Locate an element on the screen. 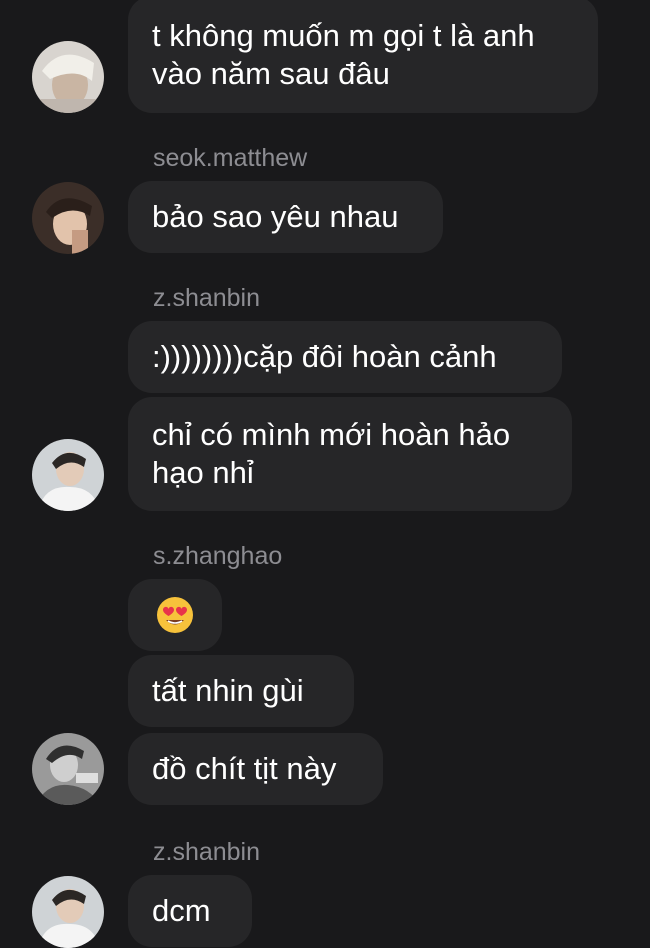 Image resolution: width=650 pixels, height=948 pixels. message-bubble: chỉ có mình mới hoàn hảo hạo nhỉ is located at coordinates (350, 454).